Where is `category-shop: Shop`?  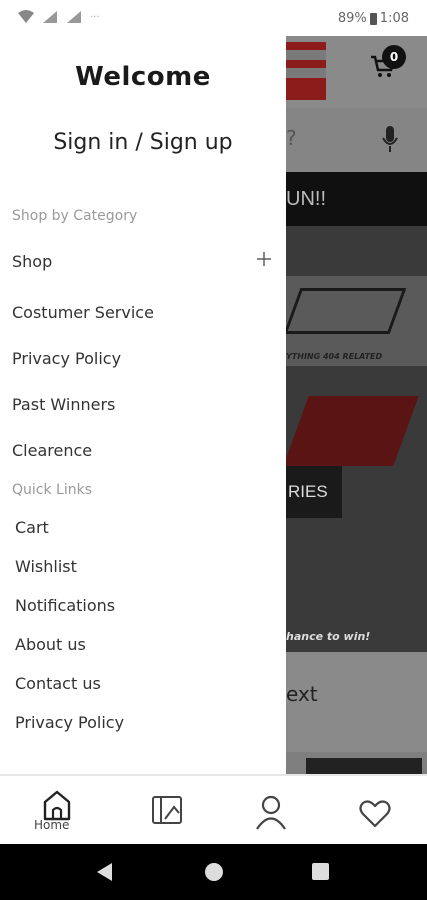 category-shop: Shop is located at coordinates (32, 261).